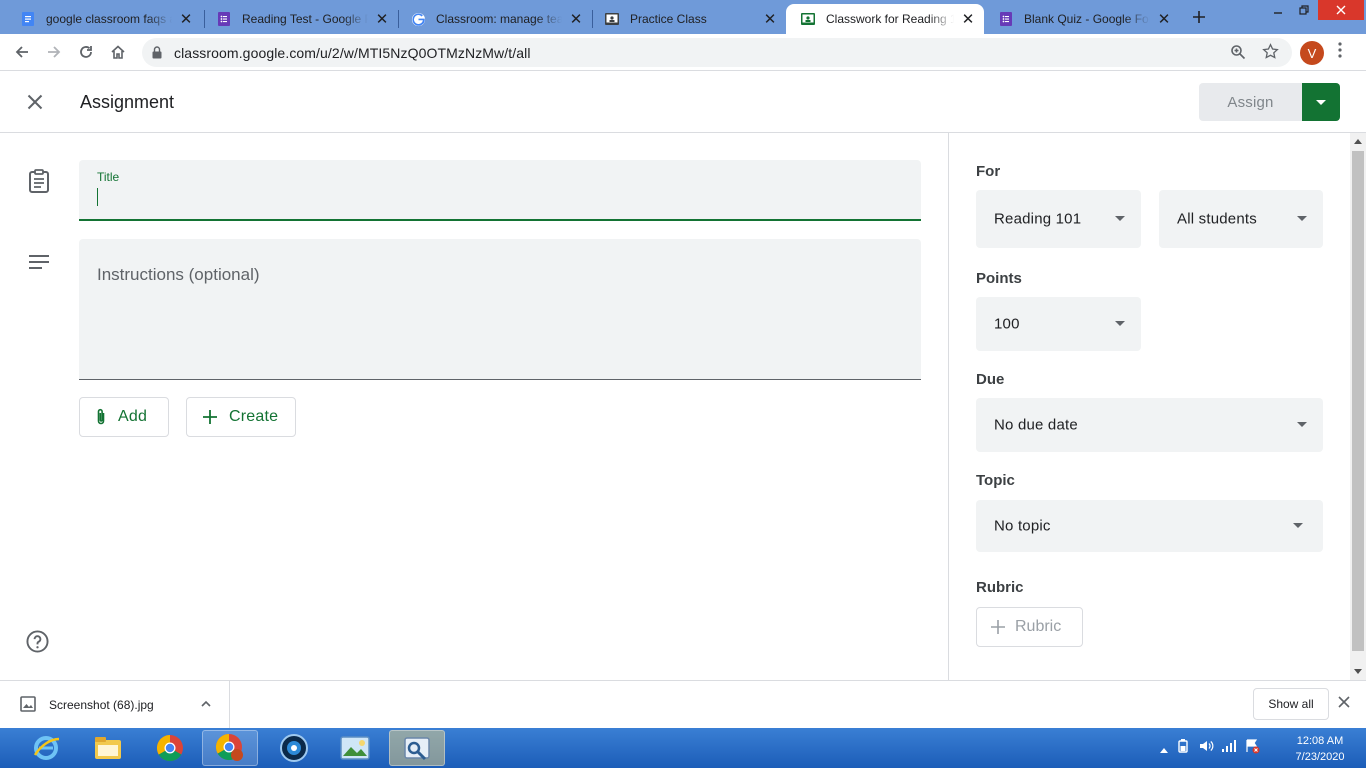 This screenshot has width=1366, height=768. What do you see at coordinates (39, 183) in the screenshot?
I see `assignment-clipboard-icon` at bounding box center [39, 183].